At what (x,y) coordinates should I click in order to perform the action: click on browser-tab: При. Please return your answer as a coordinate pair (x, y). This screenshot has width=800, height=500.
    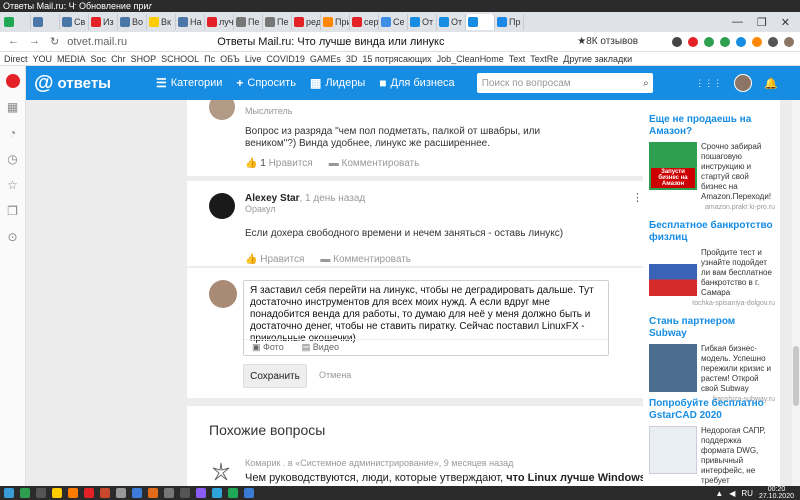
    Looking at the image, I should click on (335, 22).